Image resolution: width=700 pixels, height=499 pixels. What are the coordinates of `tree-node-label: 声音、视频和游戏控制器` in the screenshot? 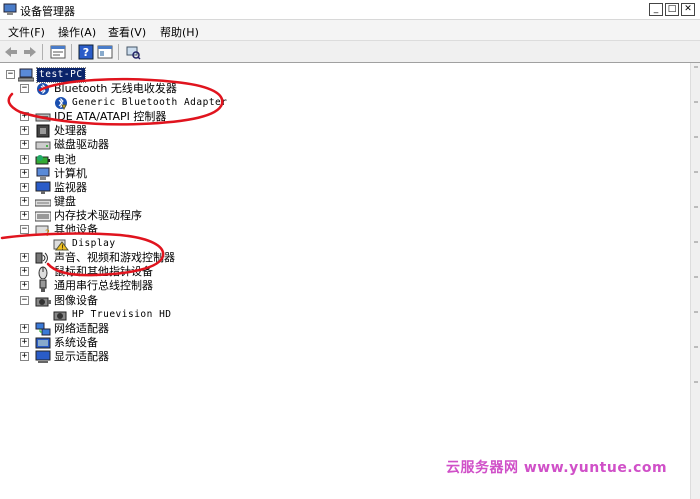 It's located at (114, 258).